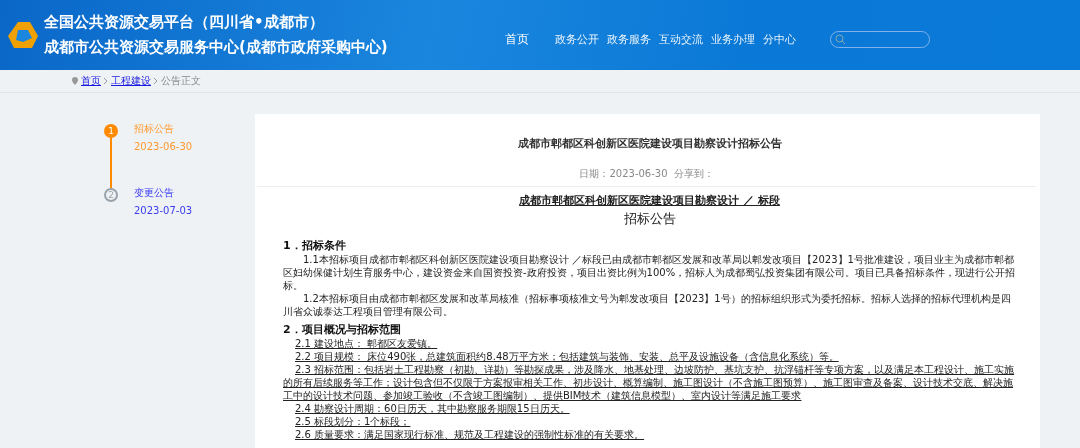 The height and width of the screenshot is (448, 1080). What do you see at coordinates (649, 272) in the screenshot?
I see `paragraph: 1.1本招标项目成都市郫都区科创新区医院建设项目勘察设计 ／标段已由成都市郫都区发展和改革局以郫发改项目【2023】1号批准建设，项目业主为成都市郫都区妇幼保健计划生育服务中心，建设资金来自国资投资-政府投资，项目出资比例为100%，招标人为成都蜀弘投资集团有限公司。项目已具备招标条件，现进行公开招标。` at bounding box center [649, 272].